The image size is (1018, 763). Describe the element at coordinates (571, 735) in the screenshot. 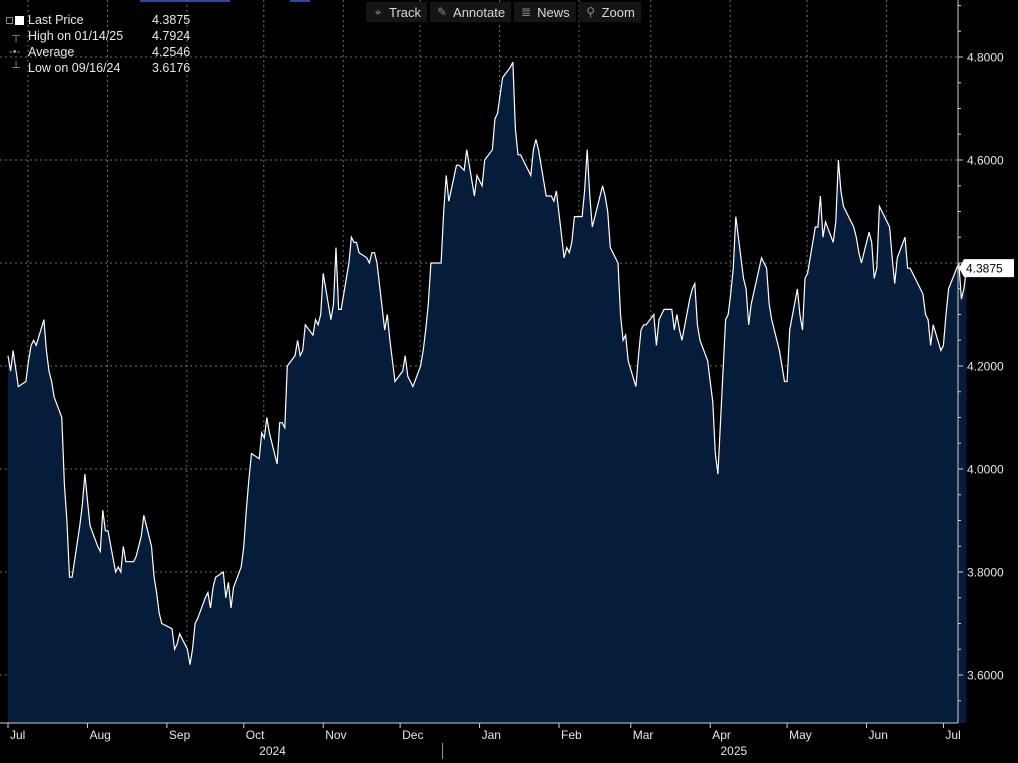

I see `x-tick-label: Feb` at that location.